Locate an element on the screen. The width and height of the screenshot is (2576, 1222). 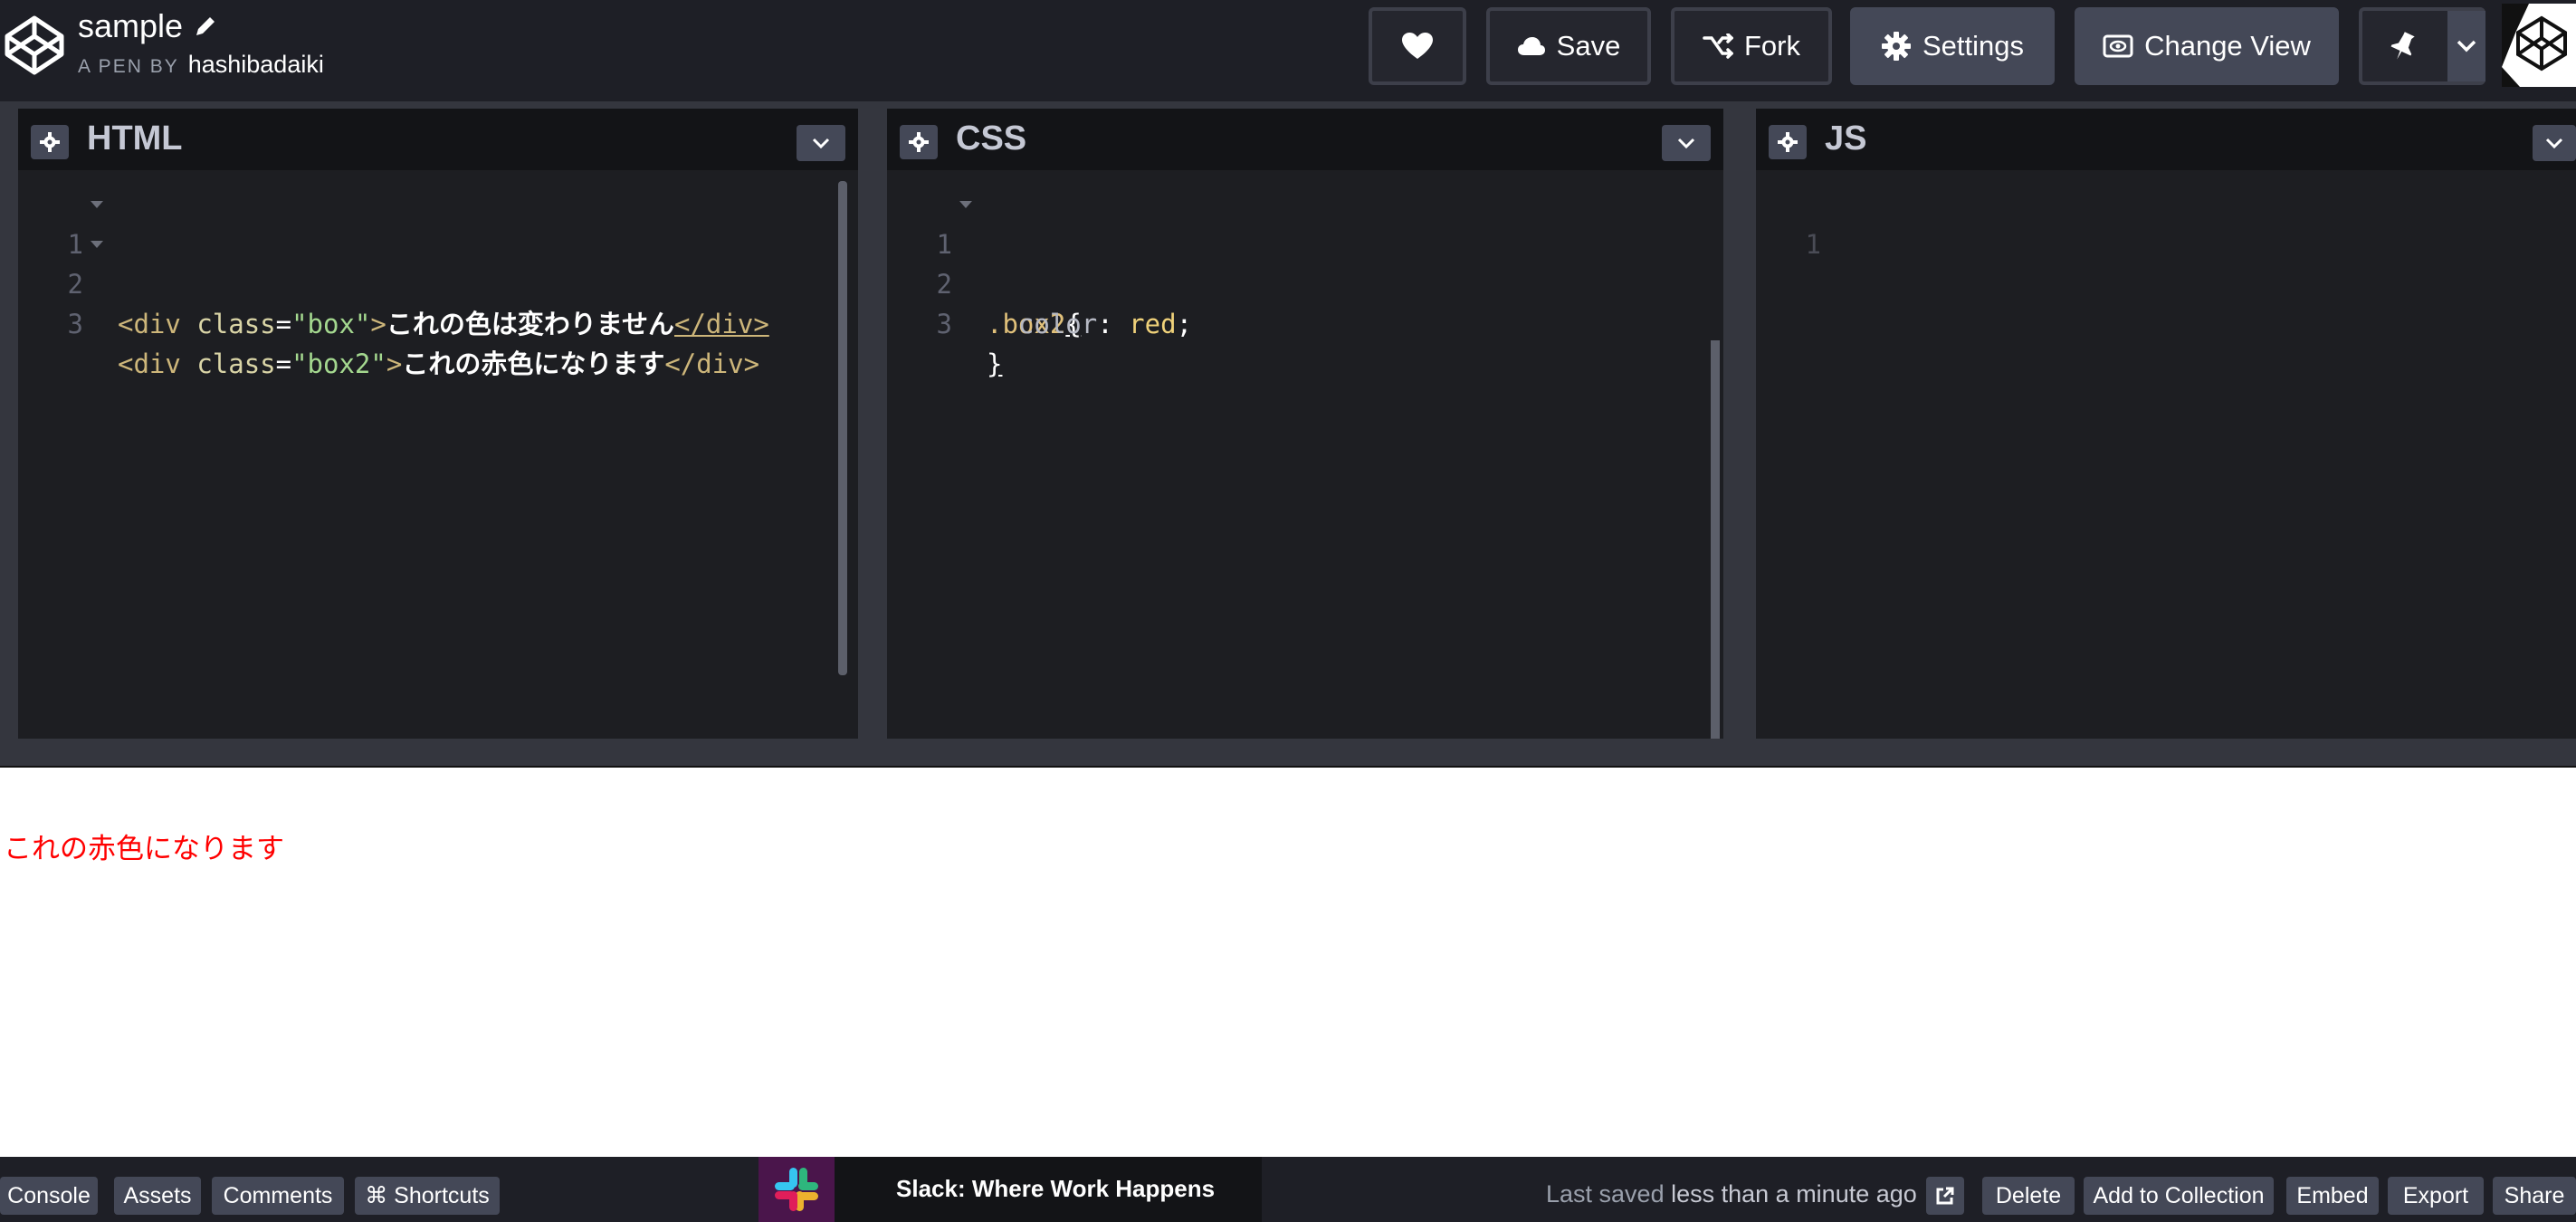
ad-text: Slack: Where Work Happens is located at coordinates (1055, 1189).